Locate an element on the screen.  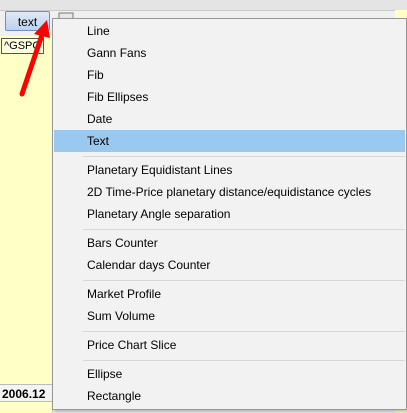
annotation-arrow-icon is located at coordinates (34, 58).